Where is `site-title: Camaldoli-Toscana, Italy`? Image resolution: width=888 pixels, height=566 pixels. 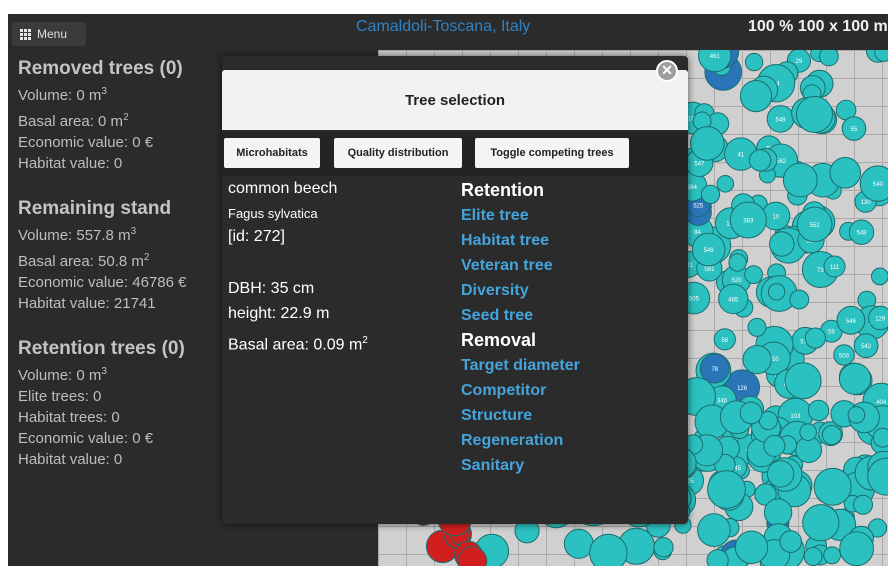 site-title: Camaldoli-Toscana, Italy is located at coordinates (443, 26).